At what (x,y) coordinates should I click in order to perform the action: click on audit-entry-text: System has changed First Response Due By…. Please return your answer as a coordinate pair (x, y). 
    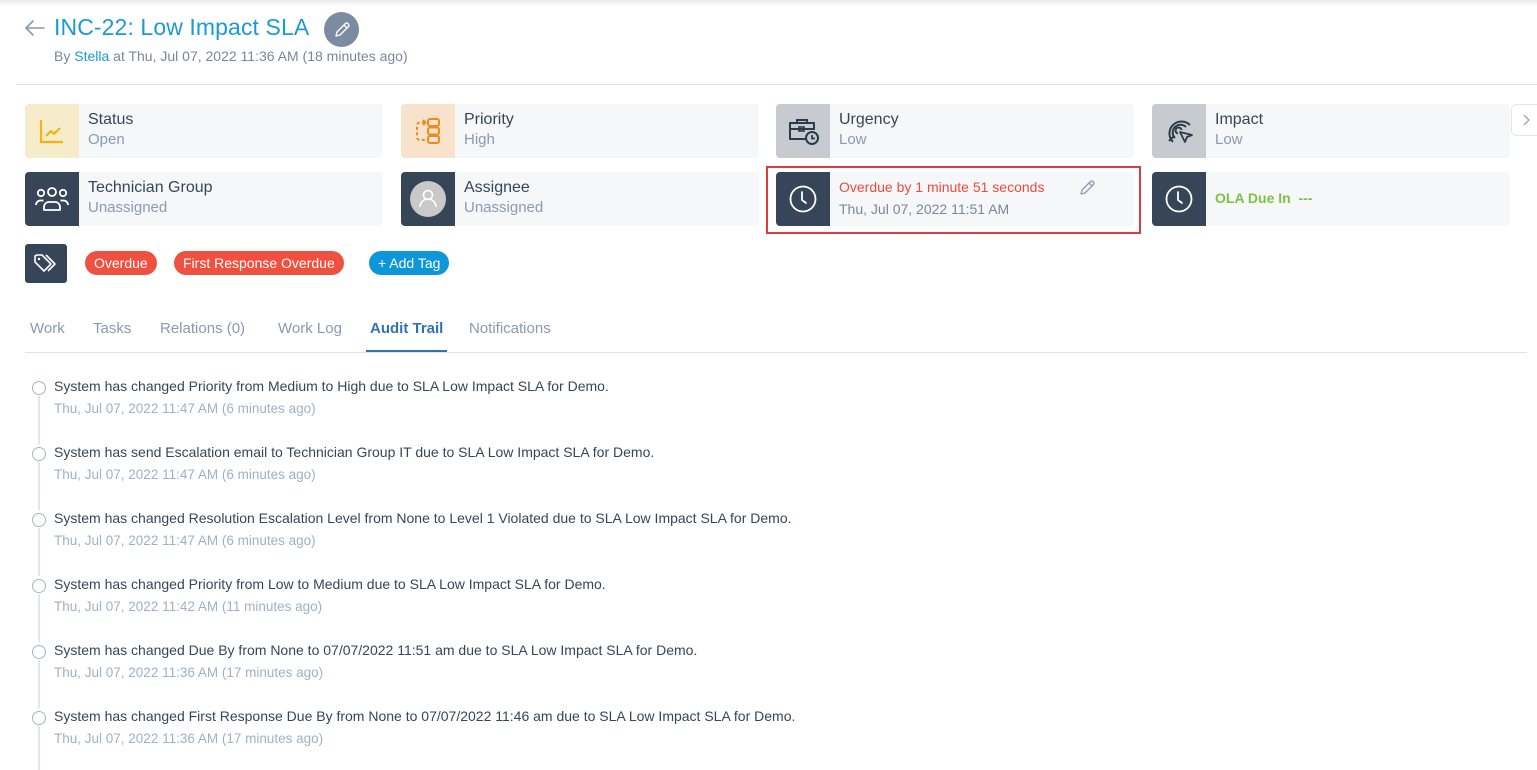
    Looking at the image, I should click on (425, 716).